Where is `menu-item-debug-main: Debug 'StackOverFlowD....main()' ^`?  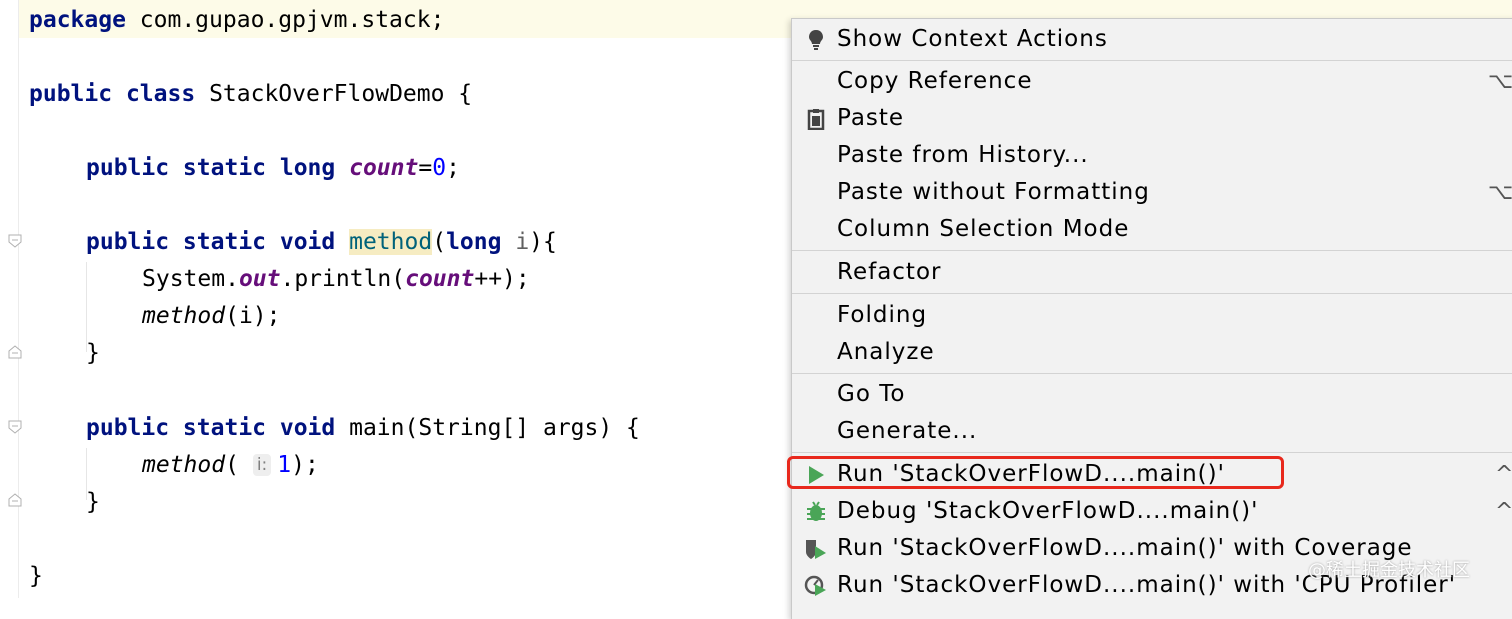
menu-item-debug-main: Debug 'StackOverFlowD....main()' ^ is located at coordinates (1152, 511).